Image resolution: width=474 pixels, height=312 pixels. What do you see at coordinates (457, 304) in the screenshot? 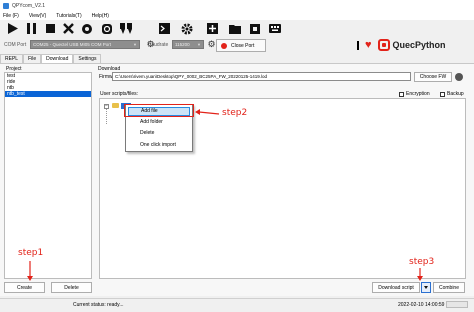
I see `progress-bar` at bounding box center [457, 304].